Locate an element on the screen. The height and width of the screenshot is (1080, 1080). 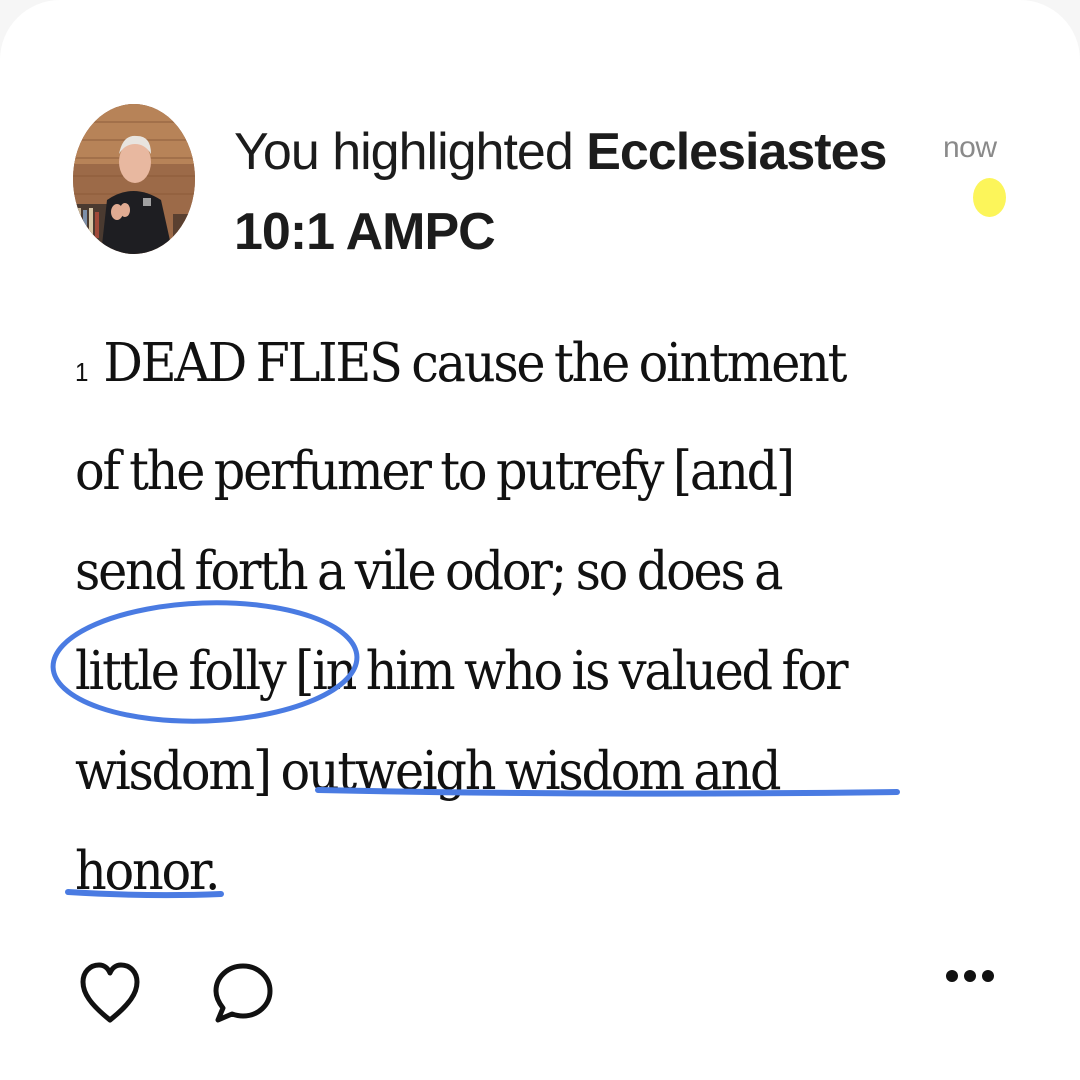
comment-button is located at coordinates (243, 993).